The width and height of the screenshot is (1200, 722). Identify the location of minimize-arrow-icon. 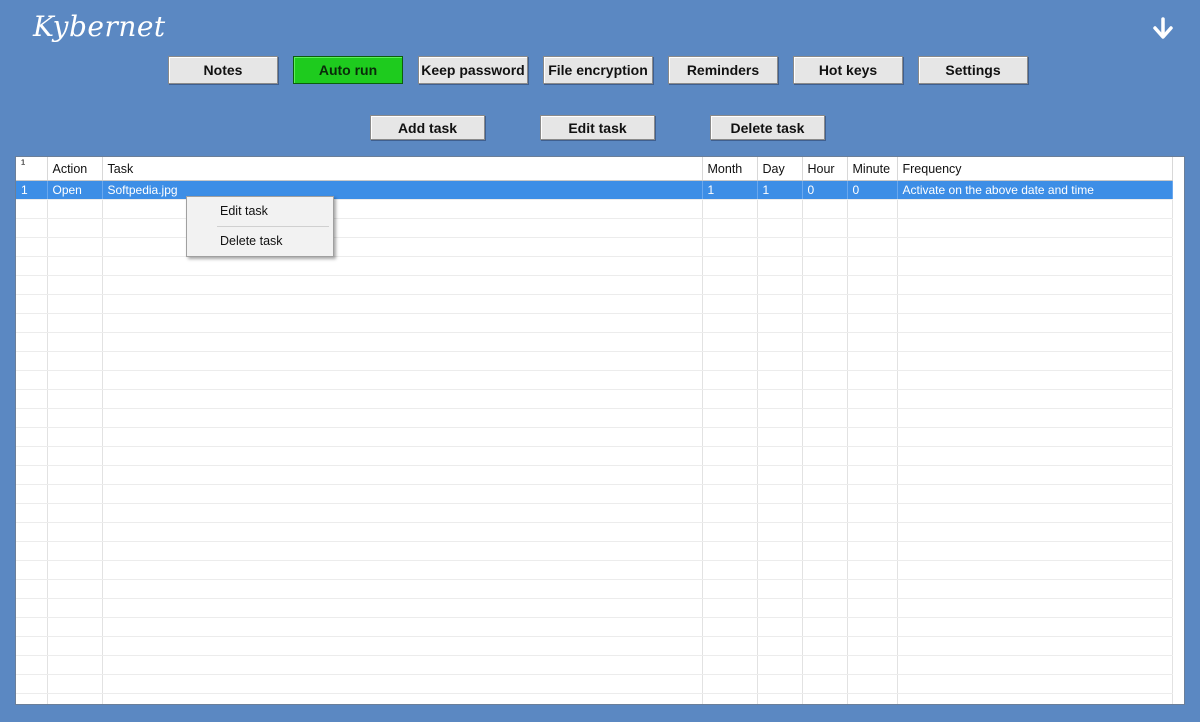
(1163, 29).